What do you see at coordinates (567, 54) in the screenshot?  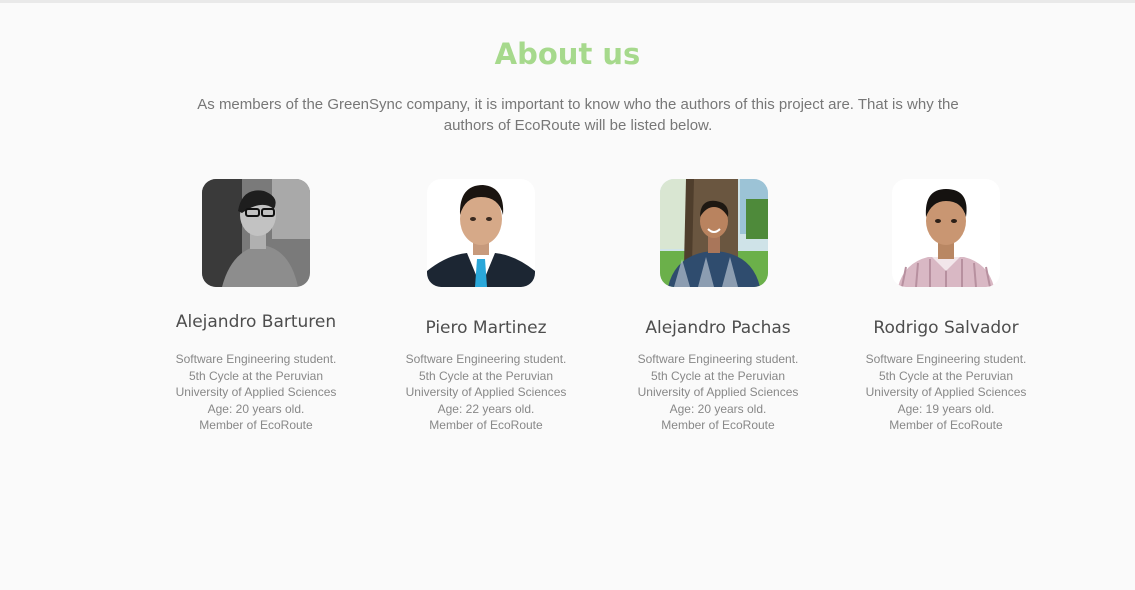 I see `section-title: About us` at bounding box center [567, 54].